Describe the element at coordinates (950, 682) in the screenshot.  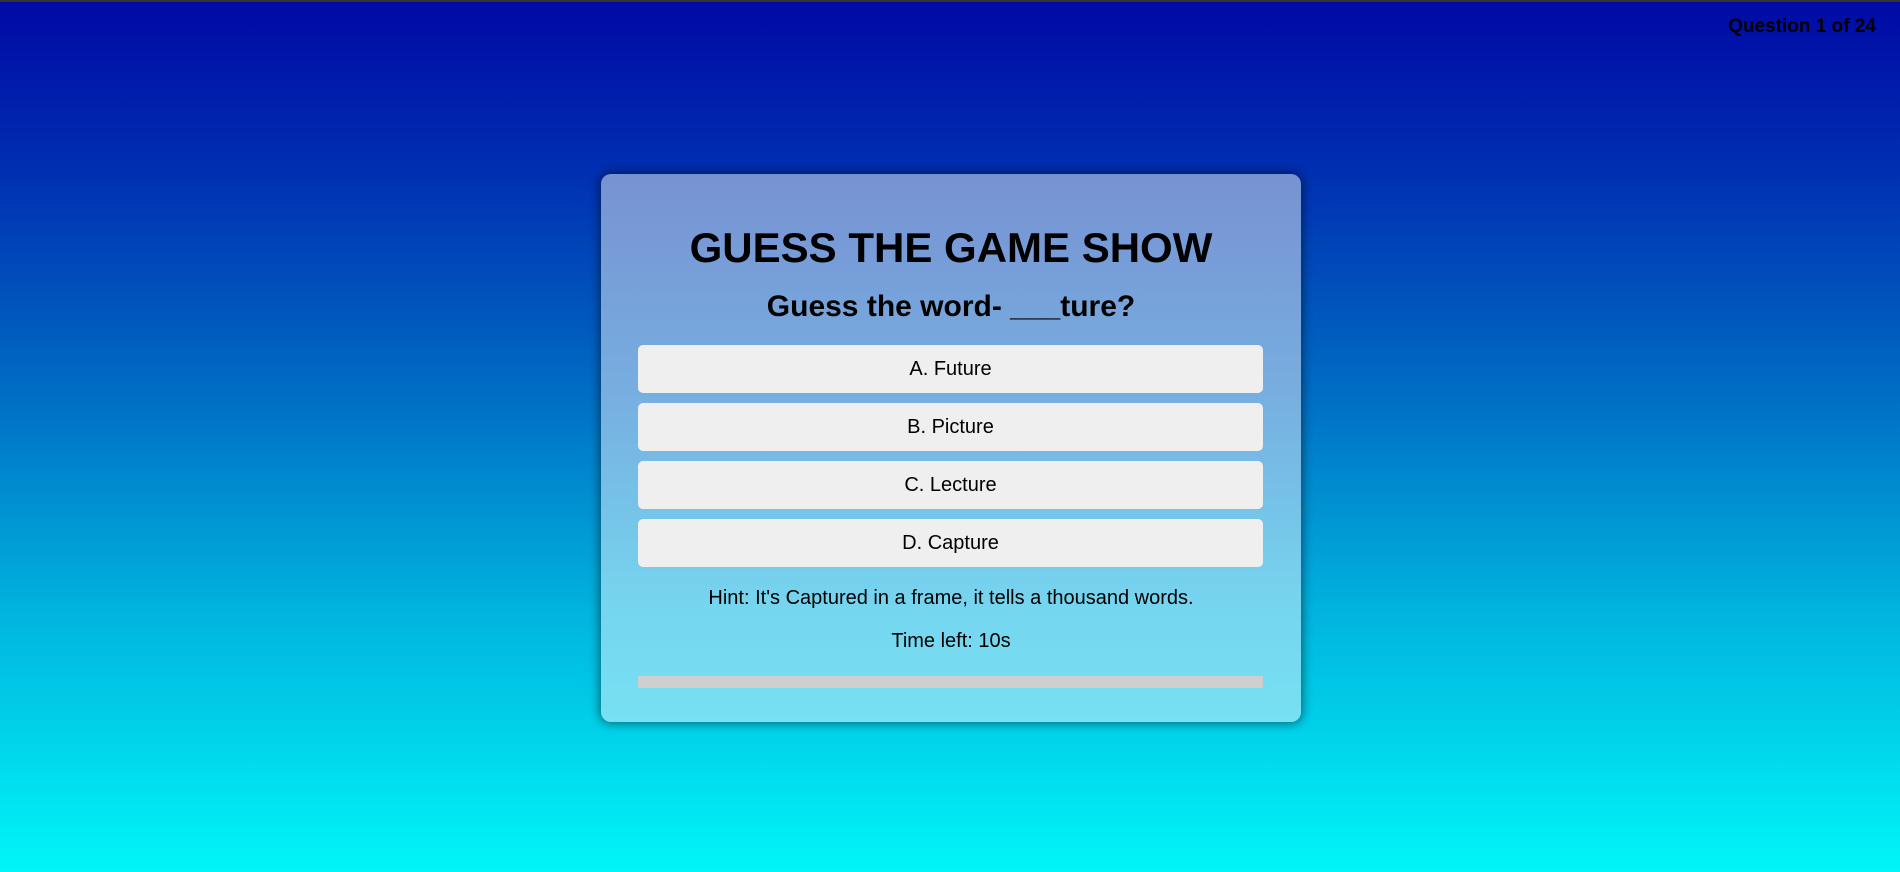
I see `timer-progress-bar` at that location.